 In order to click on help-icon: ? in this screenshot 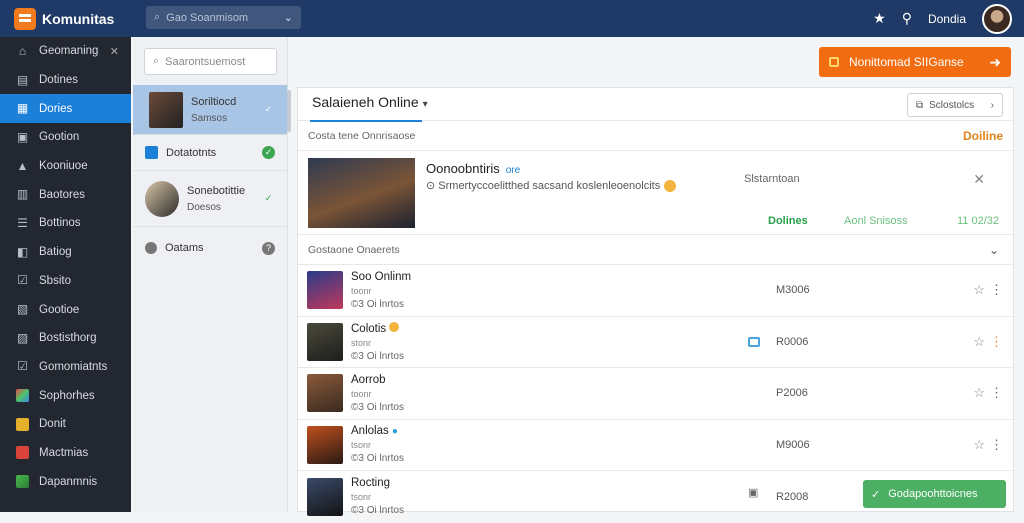, I will do `click(268, 248)`.